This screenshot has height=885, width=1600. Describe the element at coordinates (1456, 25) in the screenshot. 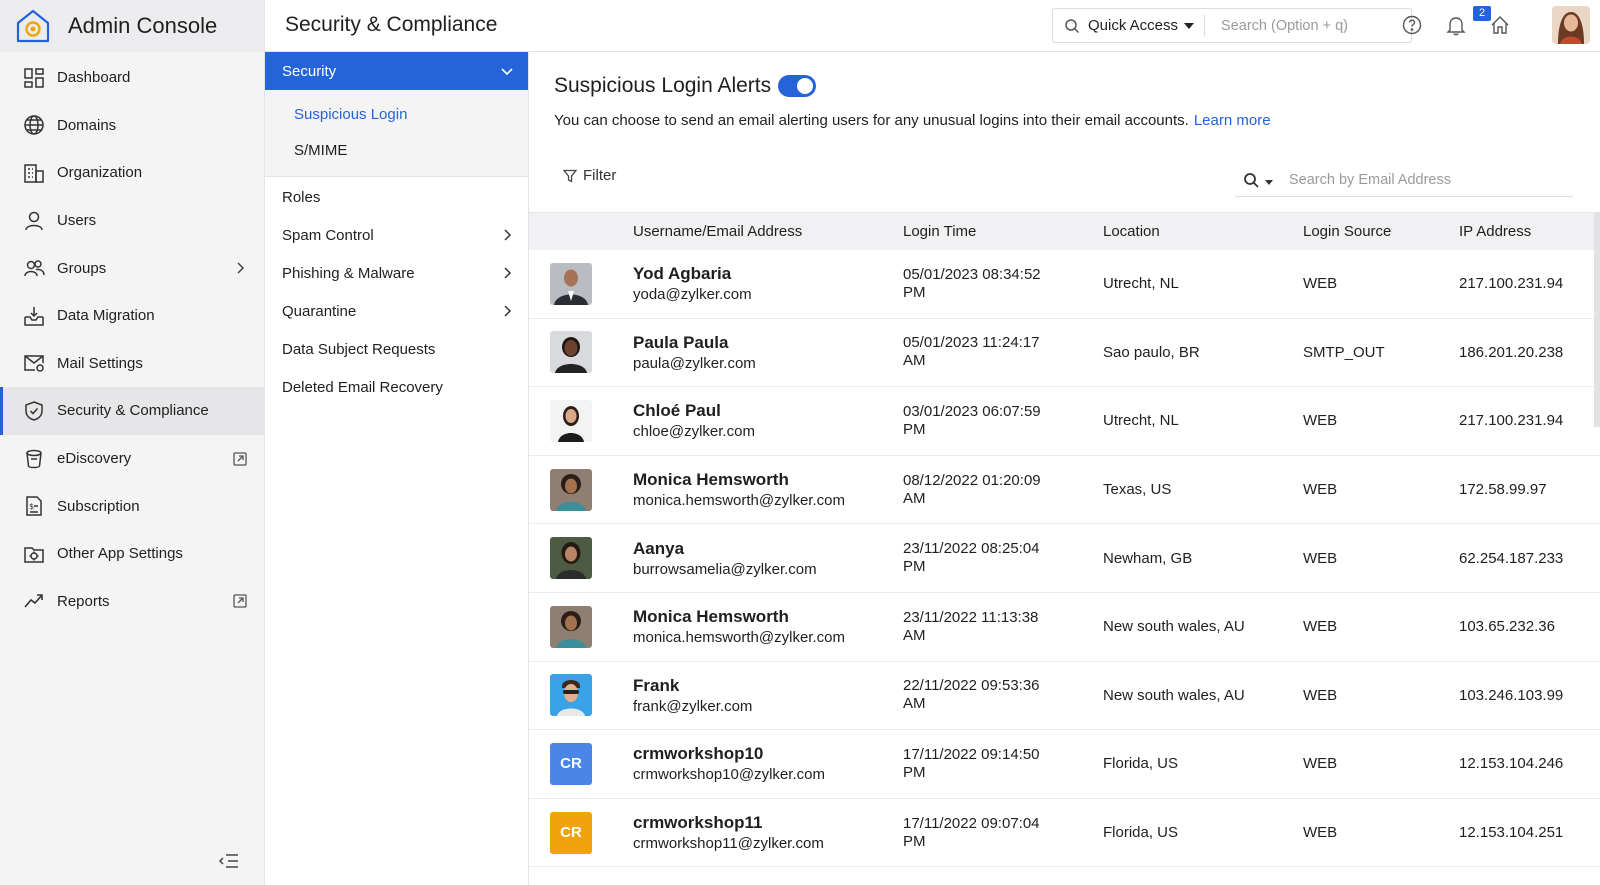

I see `bell-icon` at that location.